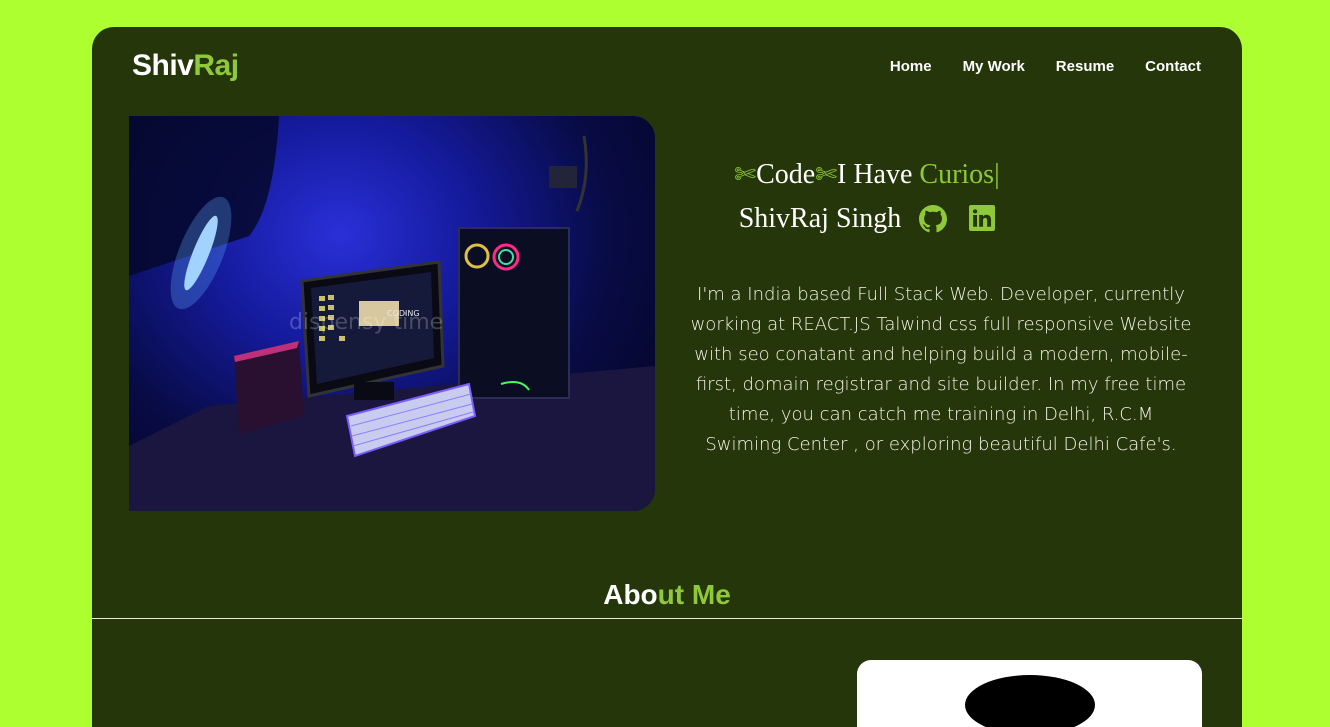 This screenshot has width=1330, height=727. Describe the element at coordinates (997, 174) in the screenshot. I see `typing-cursor: |` at that location.